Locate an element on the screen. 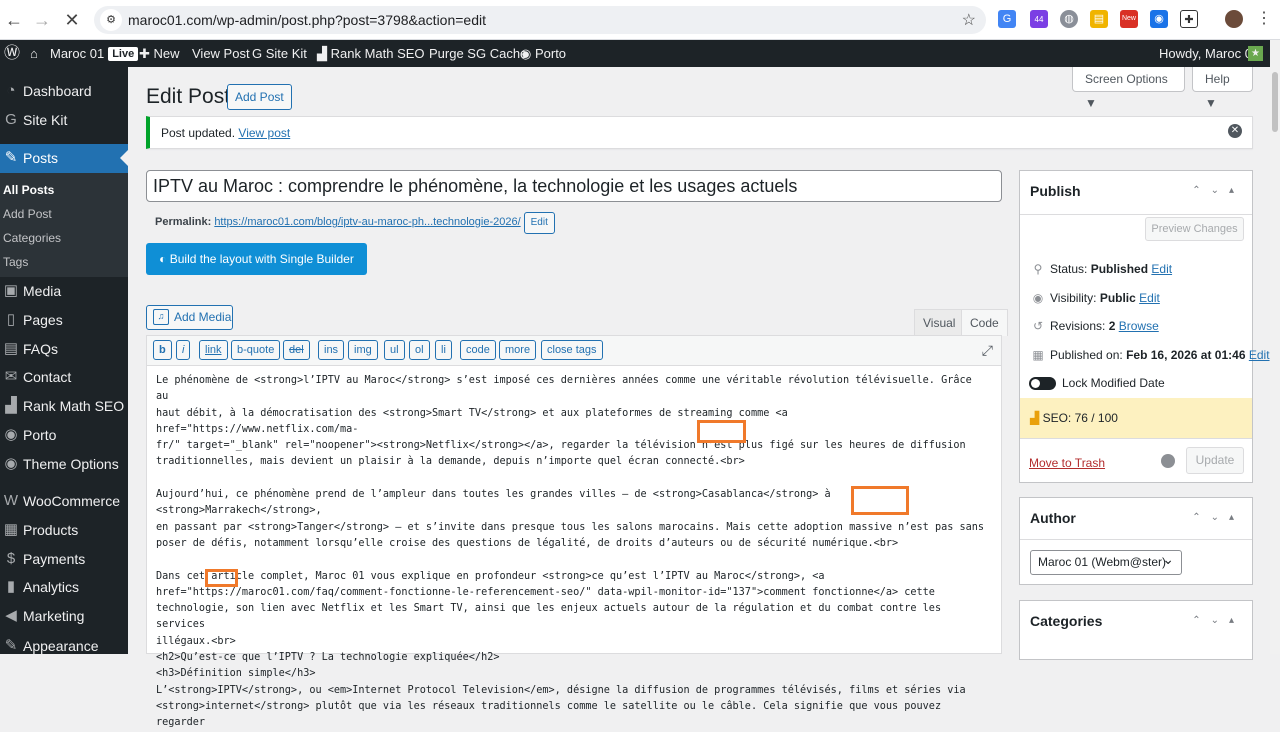 Image resolution: width=1280 pixels, height=732 pixels. quicktag-ol: ol is located at coordinates (419, 350).